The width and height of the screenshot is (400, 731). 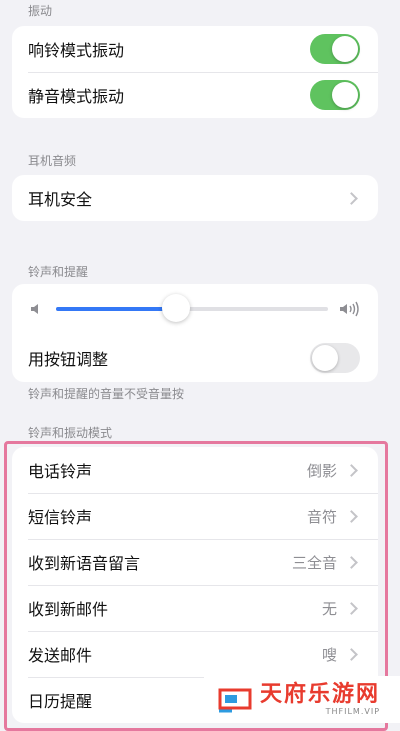 What do you see at coordinates (195, 608) in the screenshot?
I see `new-mail-row: 收到新邮件 无` at bounding box center [195, 608].